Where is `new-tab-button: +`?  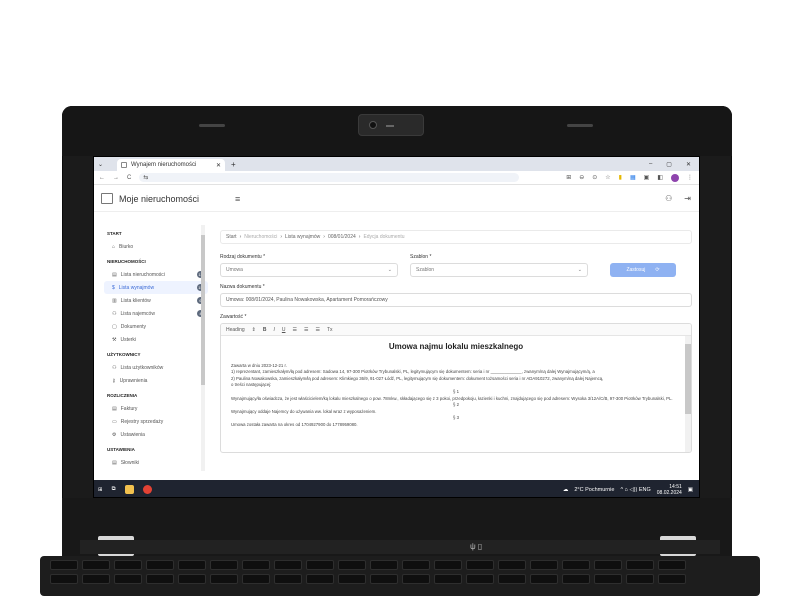
new-tab-button: + is located at coordinates (233, 164).